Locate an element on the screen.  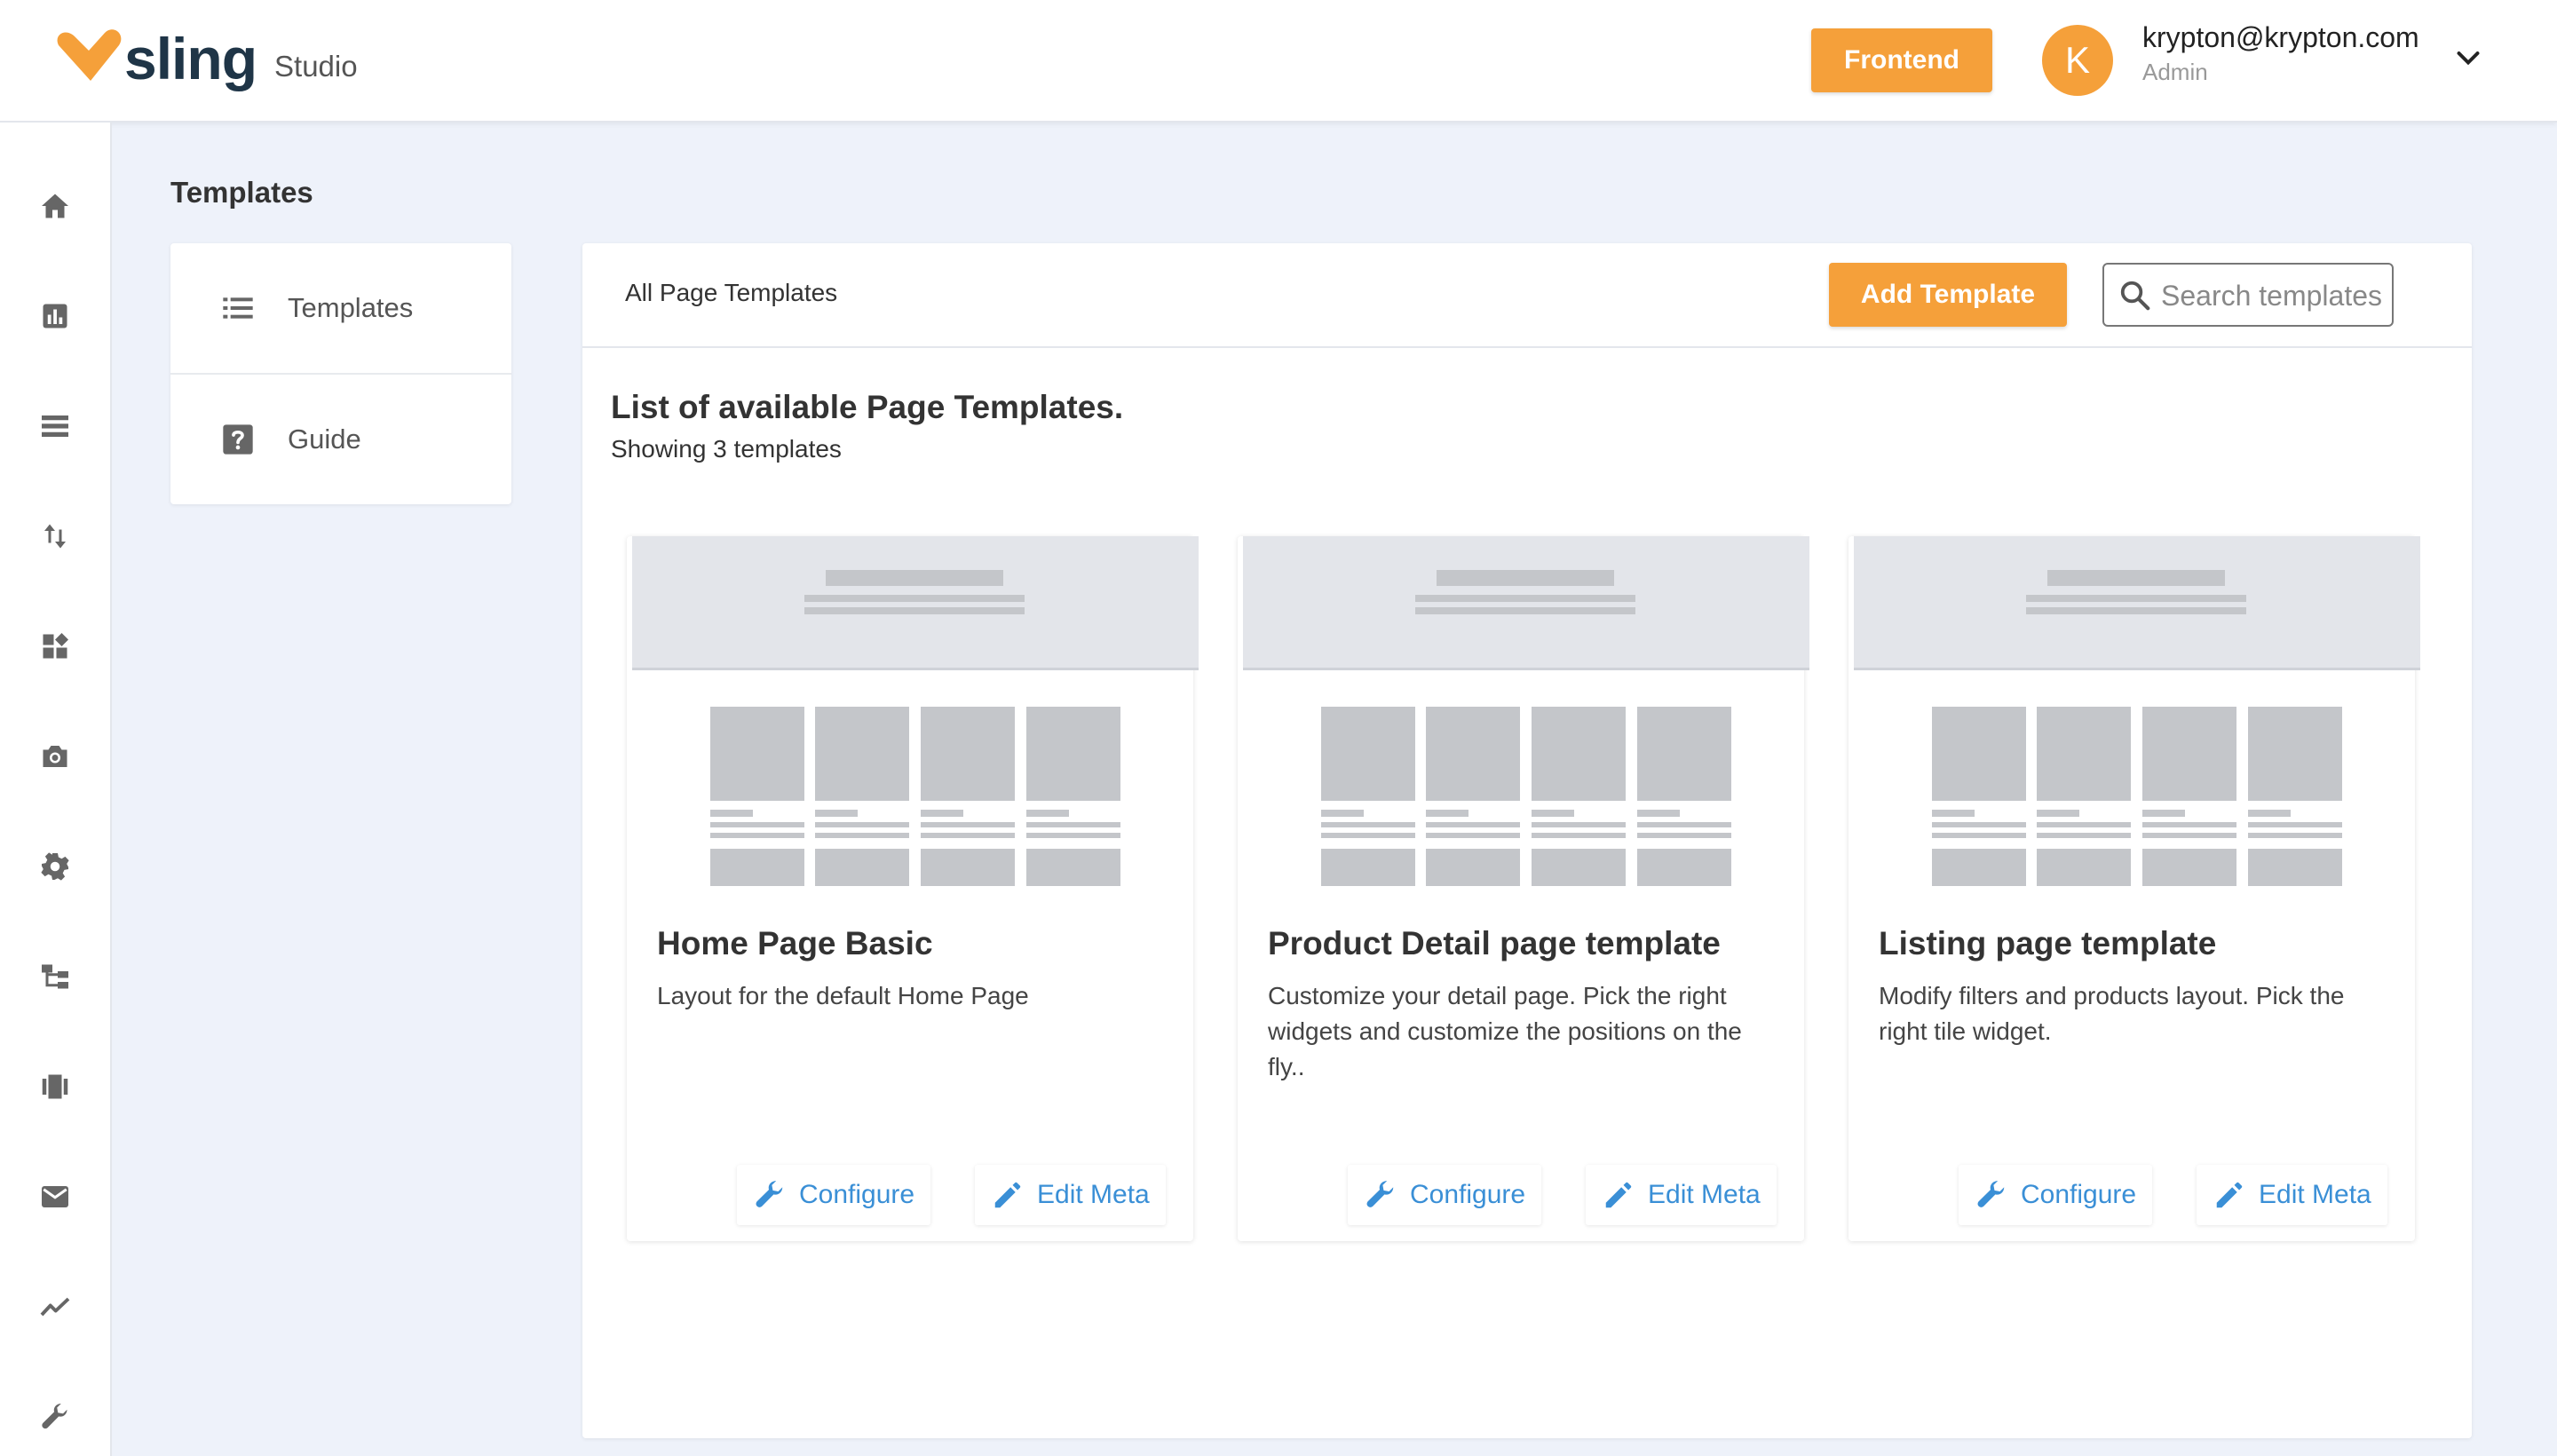
chevron-down-icon is located at coordinates (2468, 59).